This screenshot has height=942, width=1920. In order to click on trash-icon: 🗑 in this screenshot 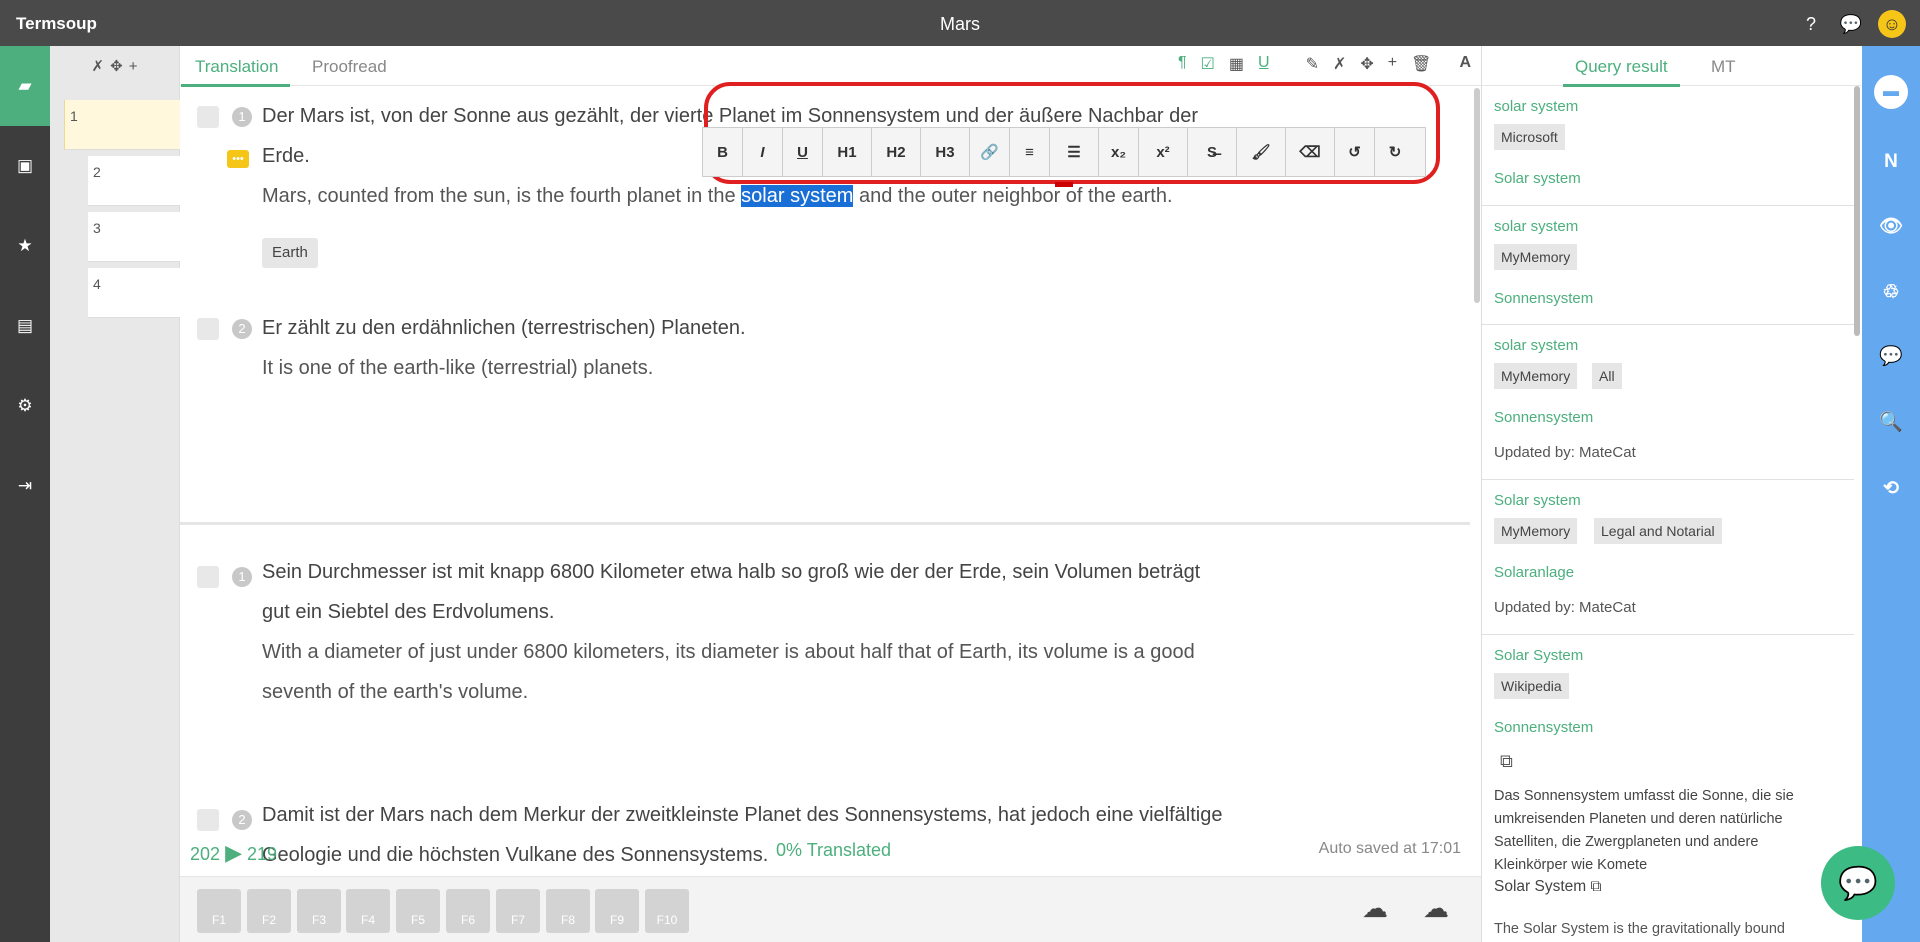, I will do `click(1421, 64)`.